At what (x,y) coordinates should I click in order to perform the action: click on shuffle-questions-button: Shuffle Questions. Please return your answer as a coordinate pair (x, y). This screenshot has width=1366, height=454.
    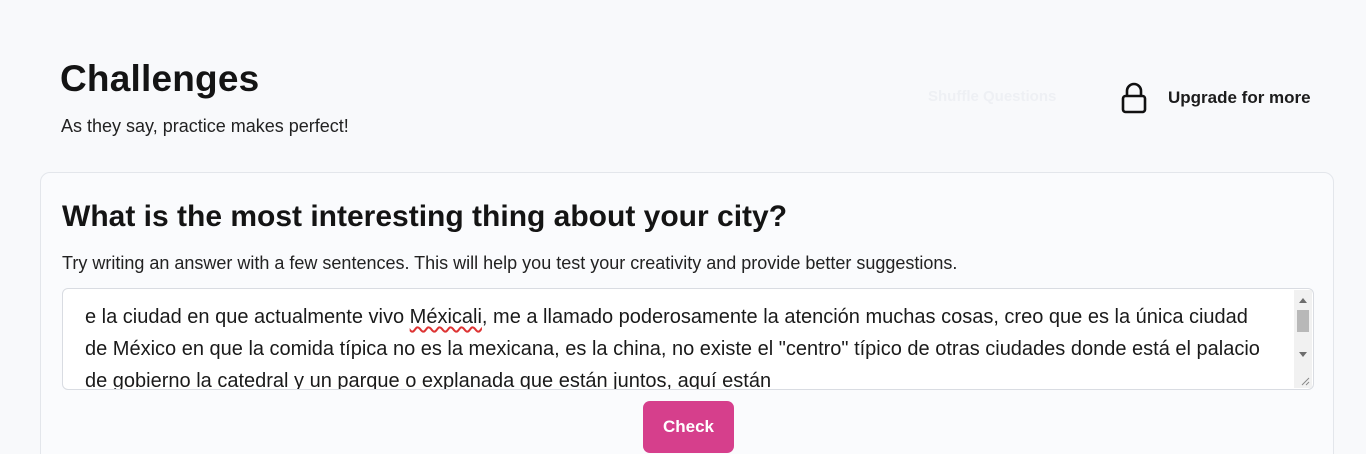
    Looking at the image, I should click on (992, 96).